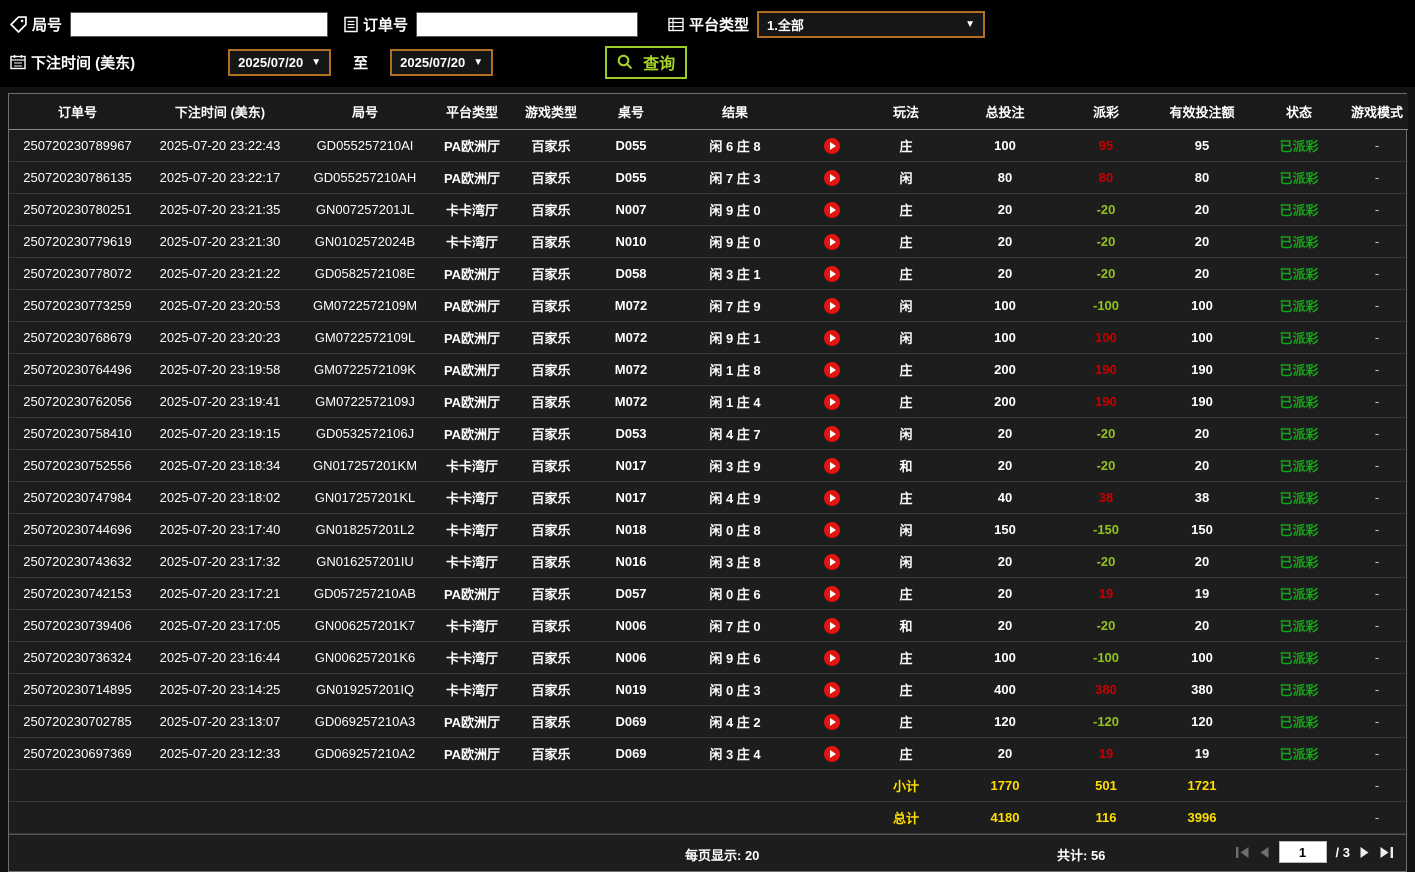 This screenshot has height=872, width=1415. I want to click on cell-order_no: 250720230762056, so click(77, 401).